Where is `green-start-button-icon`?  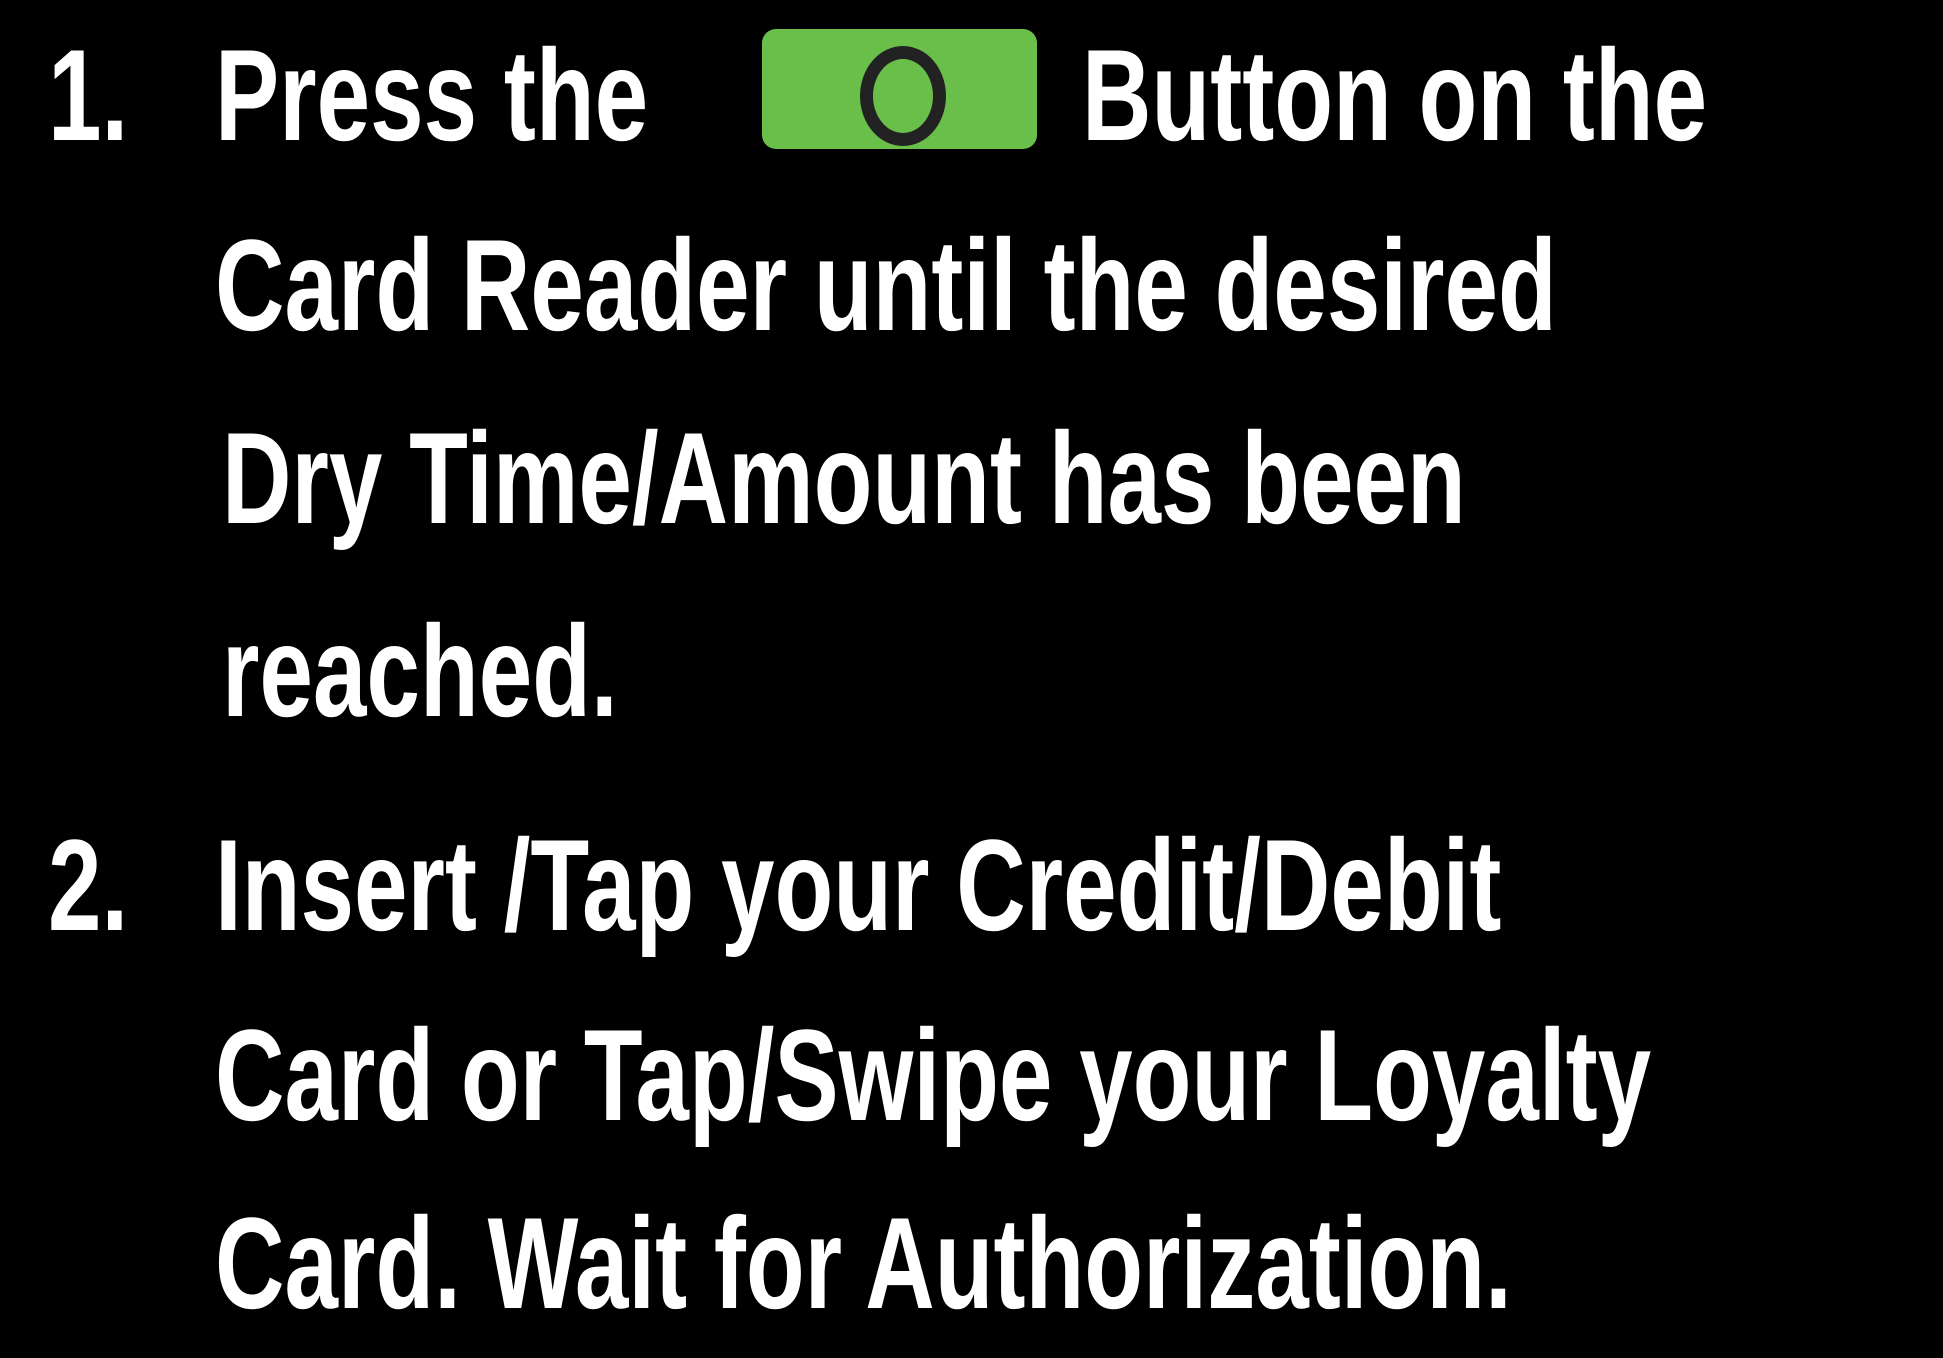 green-start-button-icon is located at coordinates (899, 89).